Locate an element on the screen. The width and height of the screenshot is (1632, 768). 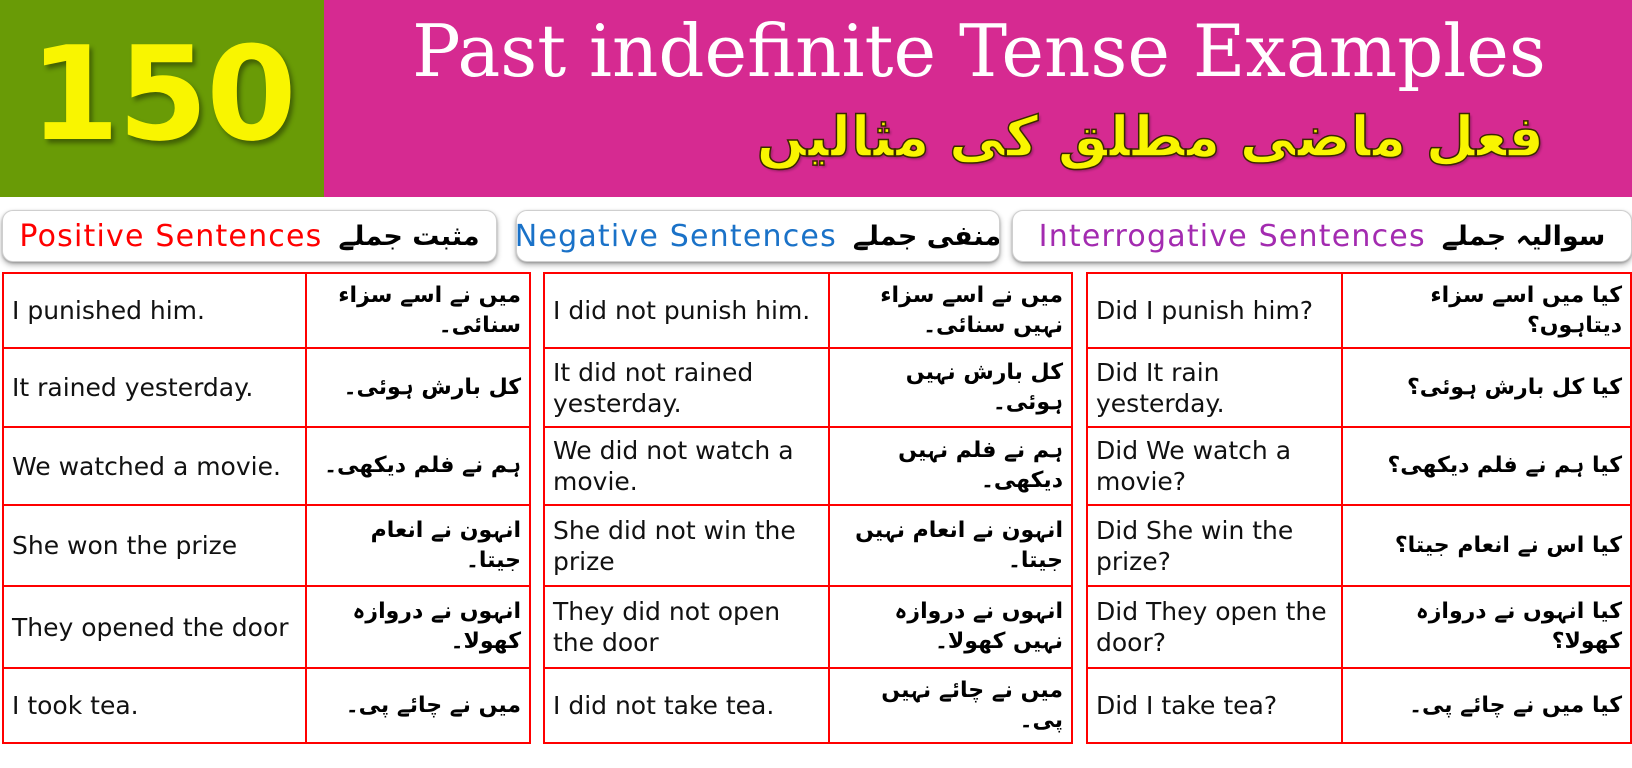
sentence-ur: کل بارش نہیں ہوئی۔ is located at coordinates (950, 387).